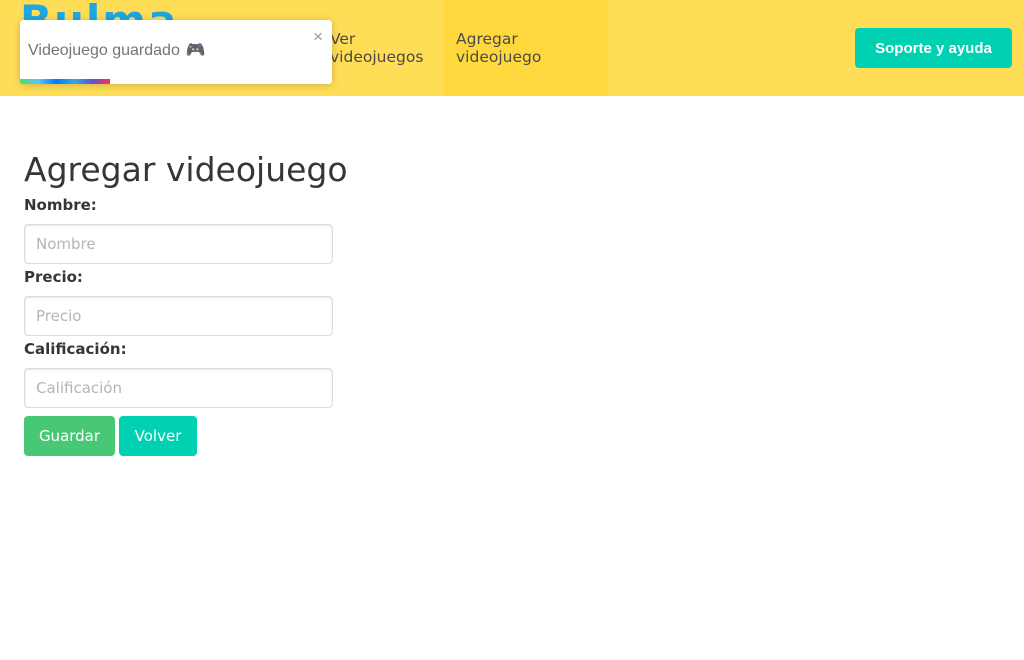 The image size is (1024, 660). What do you see at coordinates (65, 81) in the screenshot?
I see `toast-progress-bar` at bounding box center [65, 81].